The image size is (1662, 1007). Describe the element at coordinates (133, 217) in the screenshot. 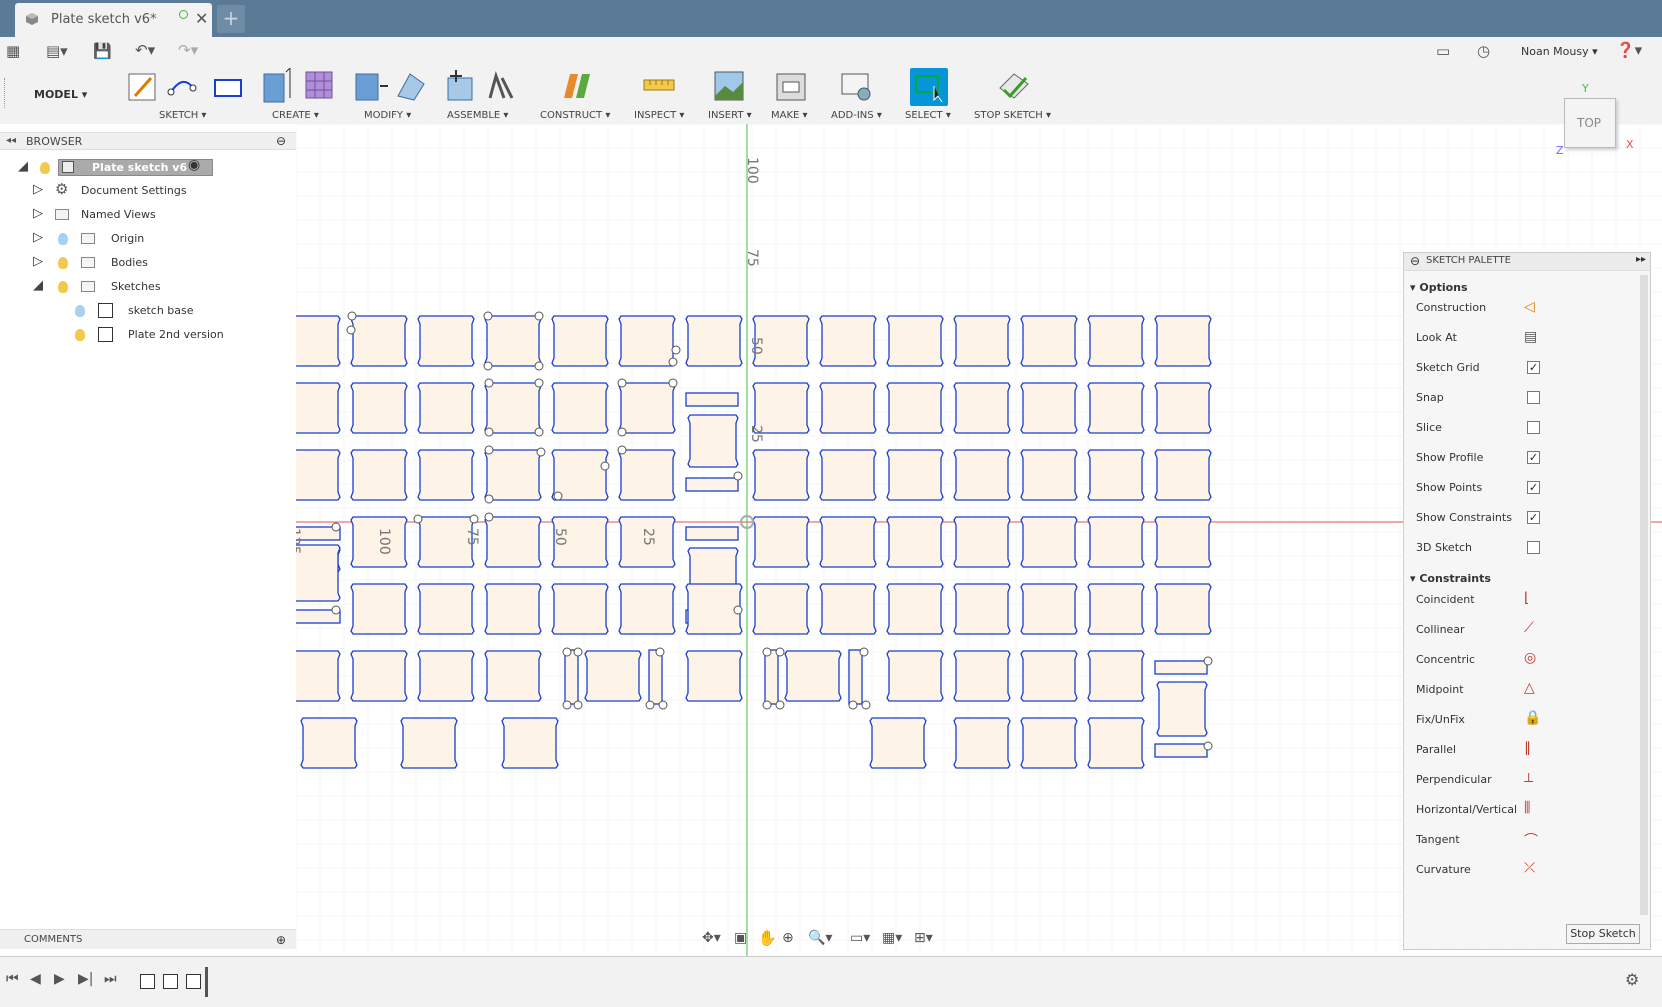

I see `browser-item-named-views: ▷ Named Views` at that location.